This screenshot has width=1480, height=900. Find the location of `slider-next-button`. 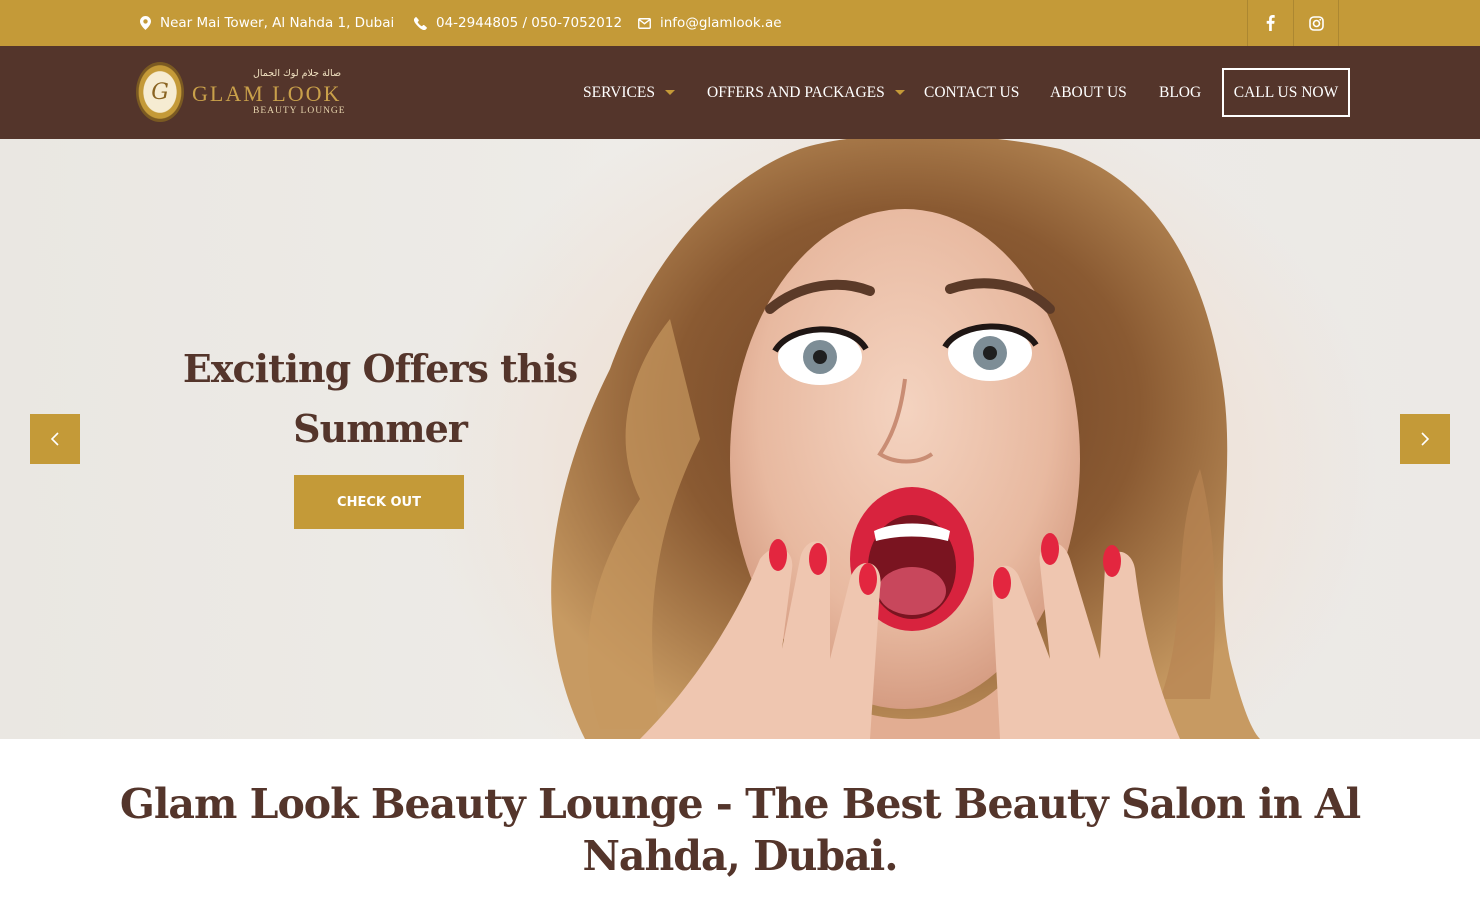

slider-next-button is located at coordinates (1425, 439).